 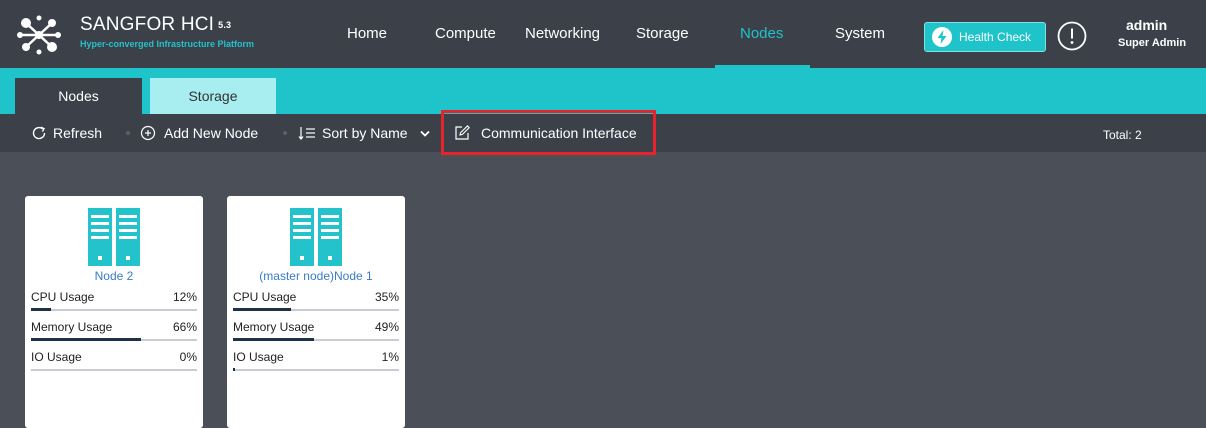 I want to click on metric-value: 35%, so click(x=386, y=297).